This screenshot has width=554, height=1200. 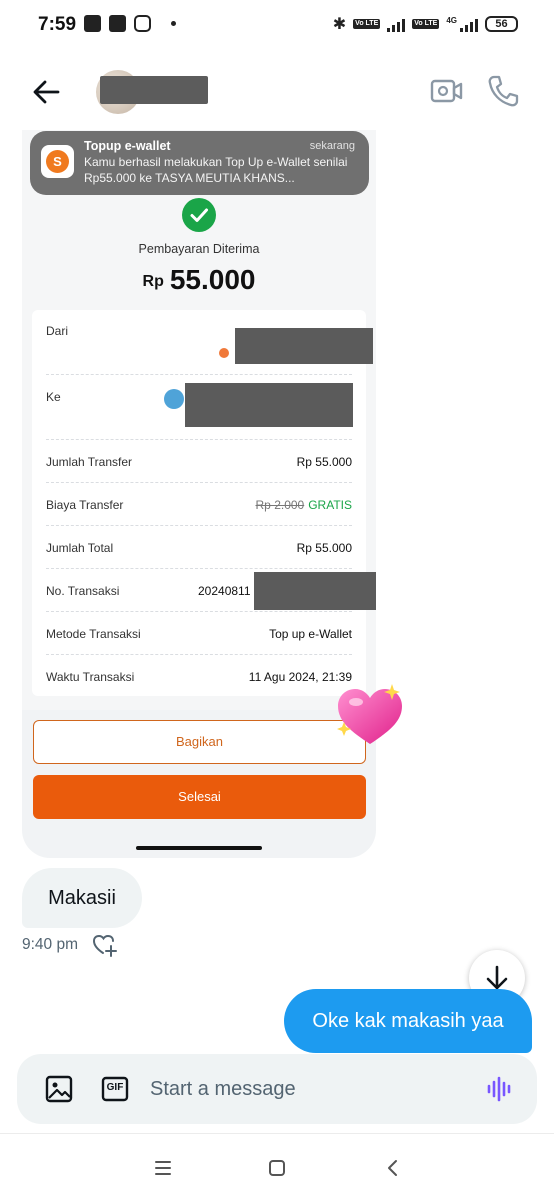 What do you see at coordinates (339, 24) in the screenshot?
I see `bluetooth-icon: ✱` at bounding box center [339, 24].